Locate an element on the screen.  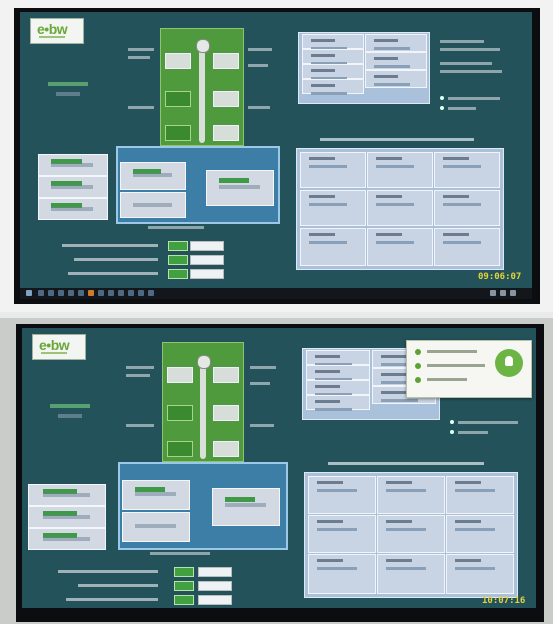
info-text is located at coordinates (471, 71).